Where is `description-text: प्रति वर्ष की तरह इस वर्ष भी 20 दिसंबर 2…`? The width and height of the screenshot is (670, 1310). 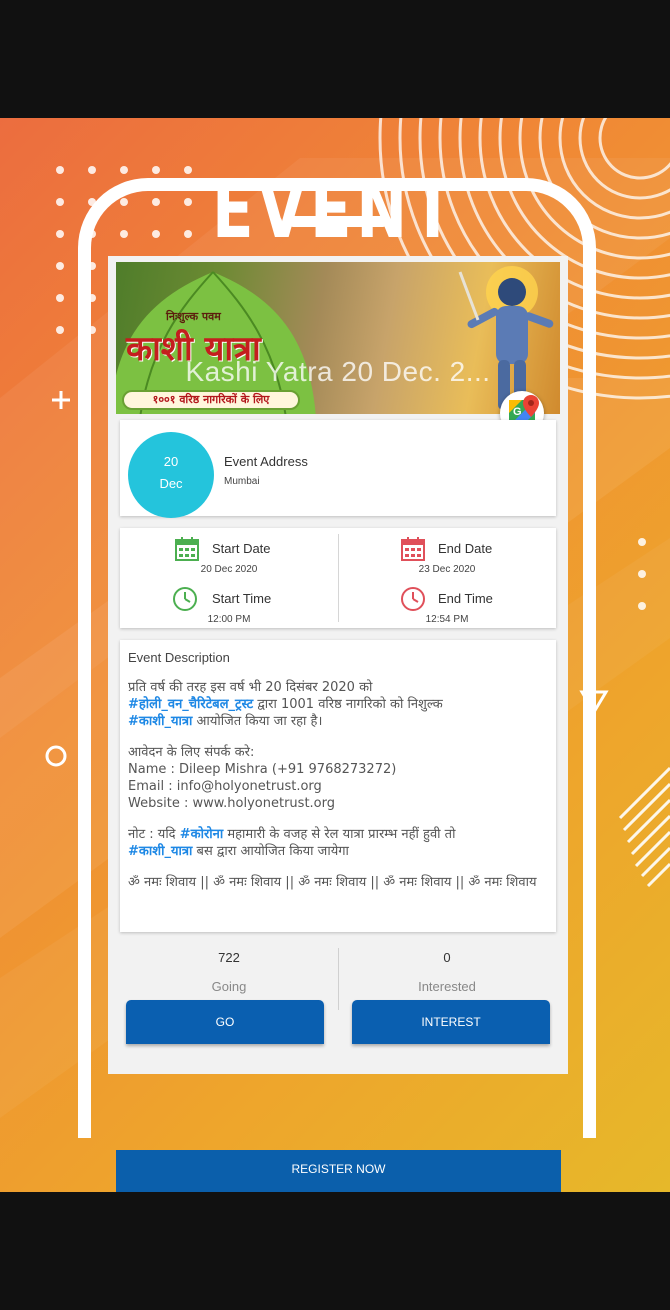 description-text: प्रति वर्ष की तरह इस वर्ष भी 20 दिसंबर 2… is located at coordinates (250, 687).